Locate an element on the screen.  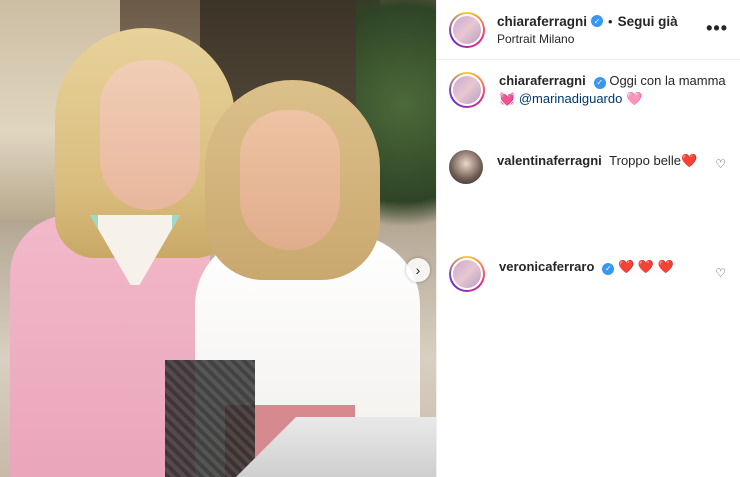
trailing-emoji: 🩷 is located at coordinates (634, 98).